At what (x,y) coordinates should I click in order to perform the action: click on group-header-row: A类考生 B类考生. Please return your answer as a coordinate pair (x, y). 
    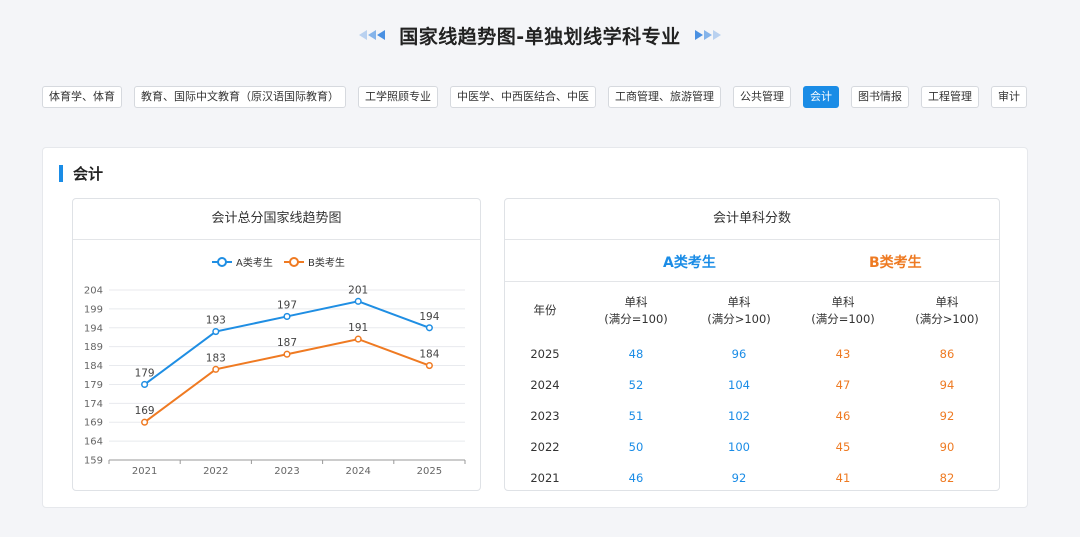
    Looking at the image, I should click on (752, 261).